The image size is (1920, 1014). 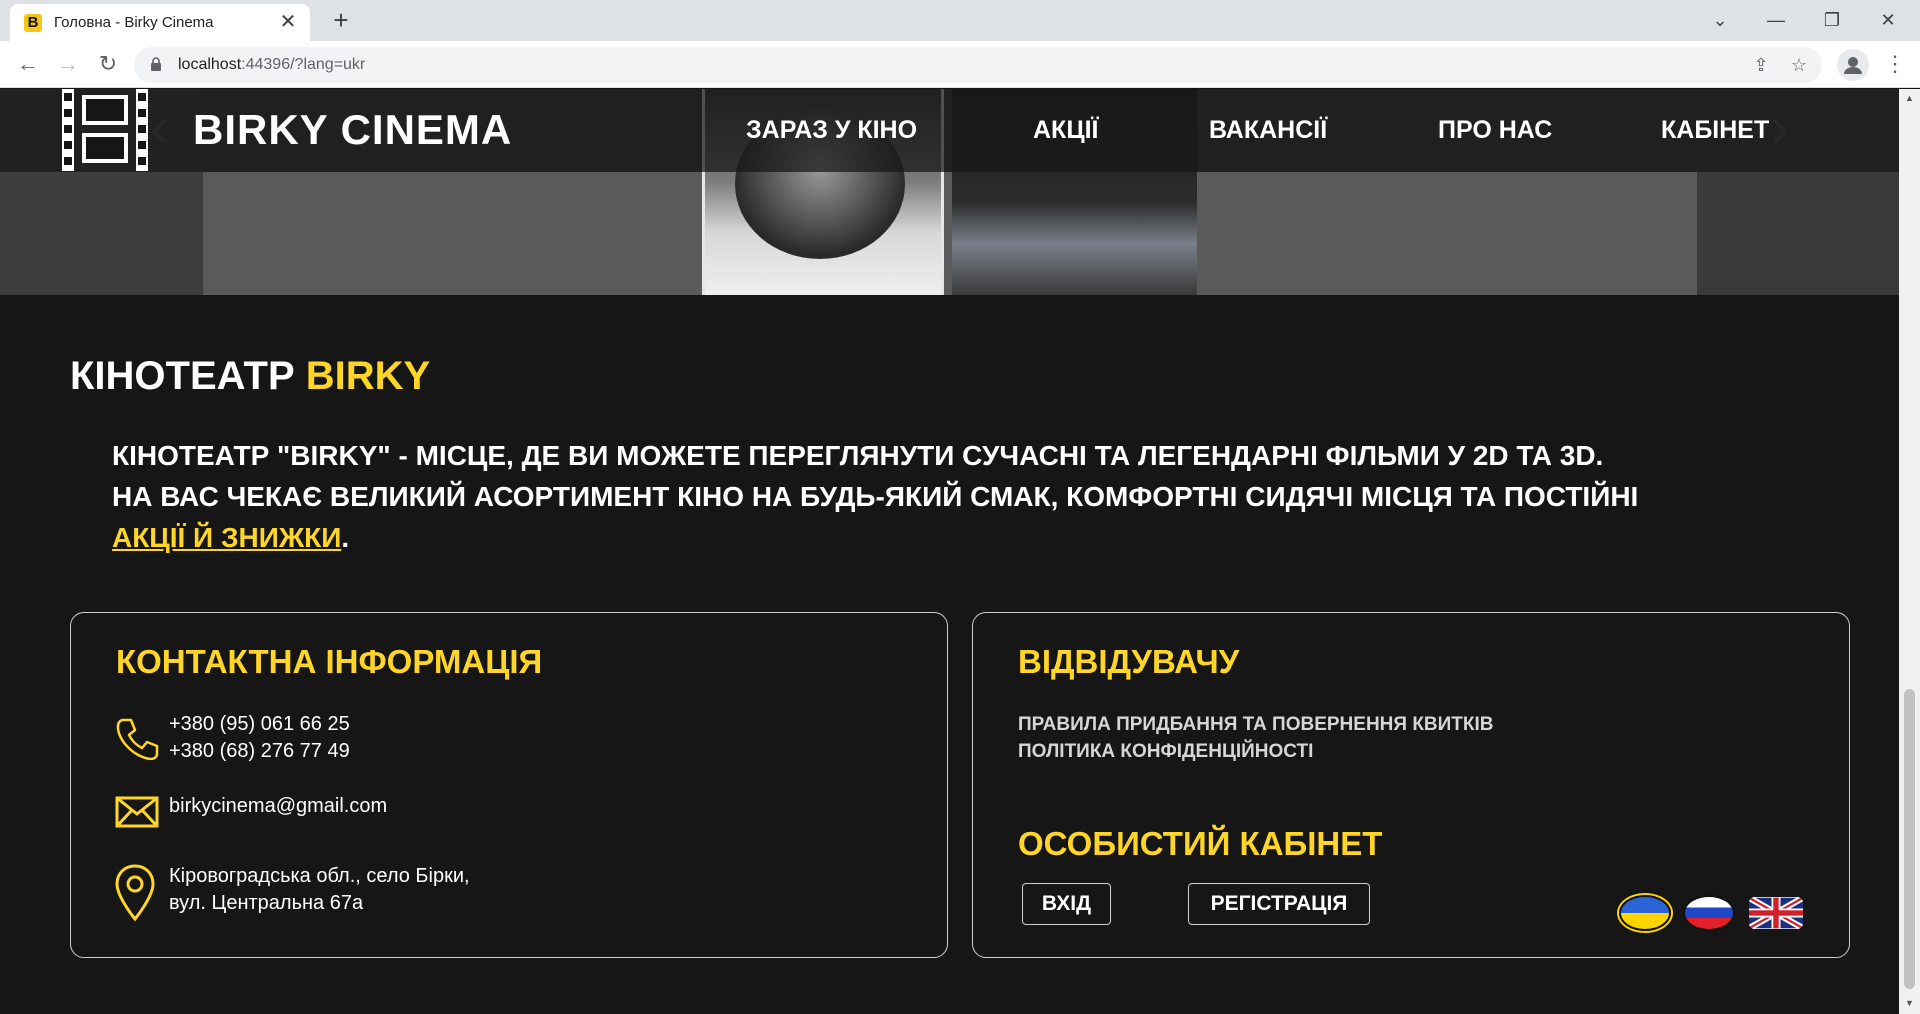 What do you see at coordinates (272, 64) in the screenshot?
I see `url-text: localhost:44396/?lang=ukr` at bounding box center [272, 64].